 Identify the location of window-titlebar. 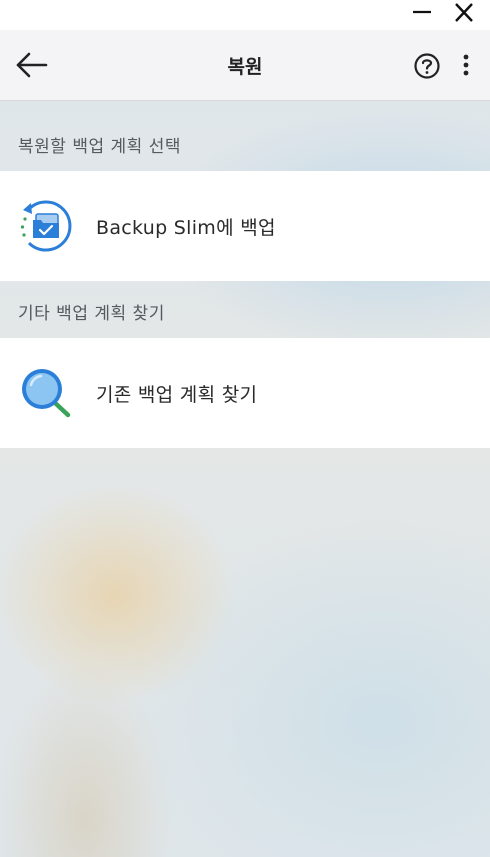
(245, 15).